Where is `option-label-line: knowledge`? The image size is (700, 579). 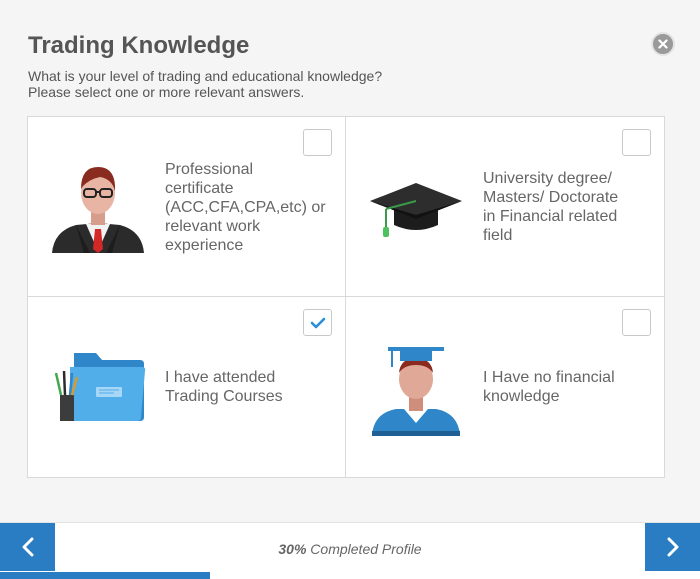 option-label-line: knowledge is located at coordinates (521, 396).